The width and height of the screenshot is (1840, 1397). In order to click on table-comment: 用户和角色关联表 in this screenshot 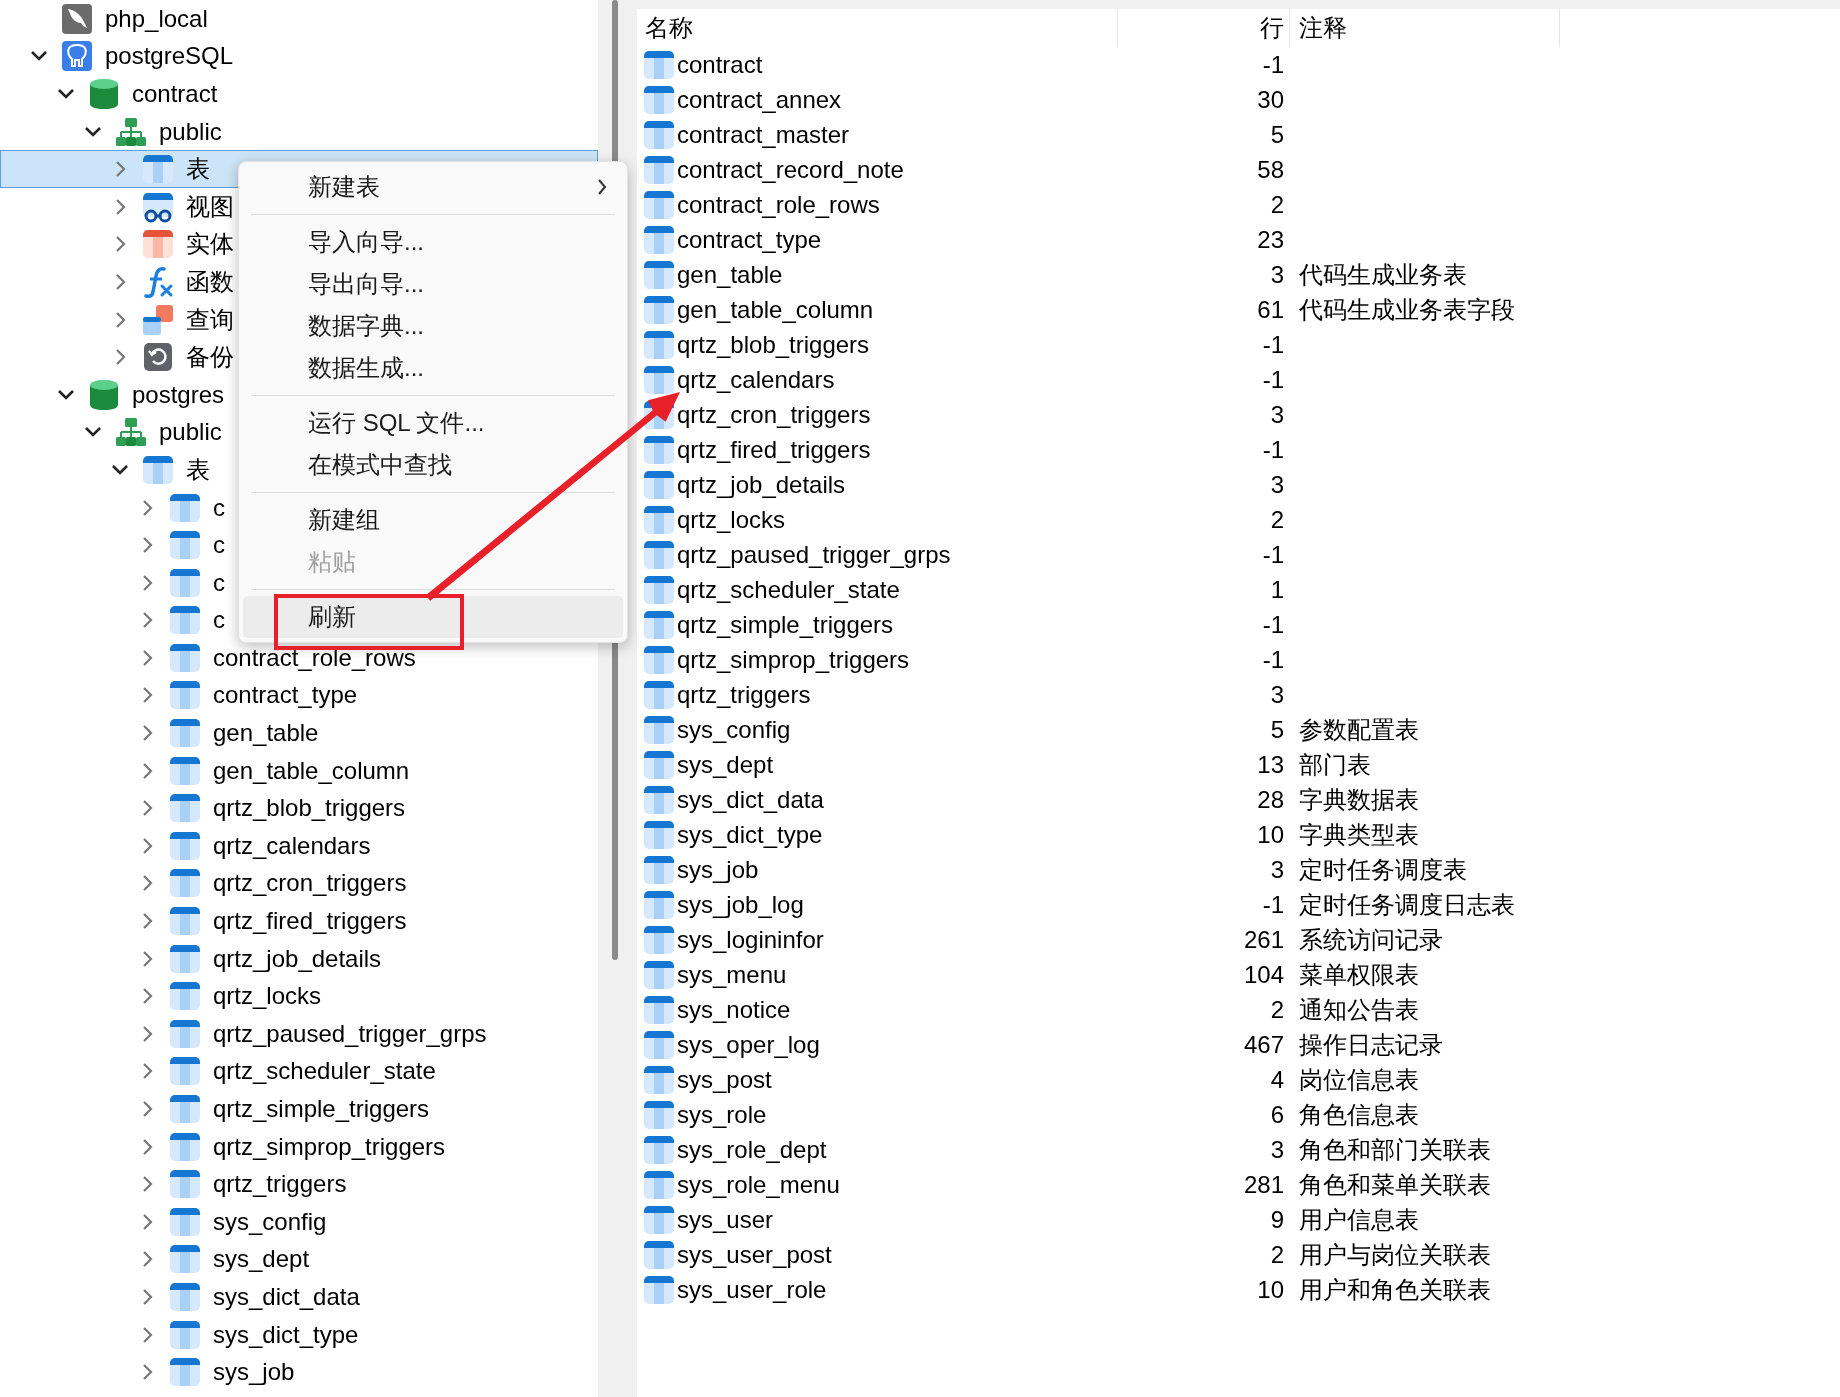, I will do `click(1395, 1289)`.